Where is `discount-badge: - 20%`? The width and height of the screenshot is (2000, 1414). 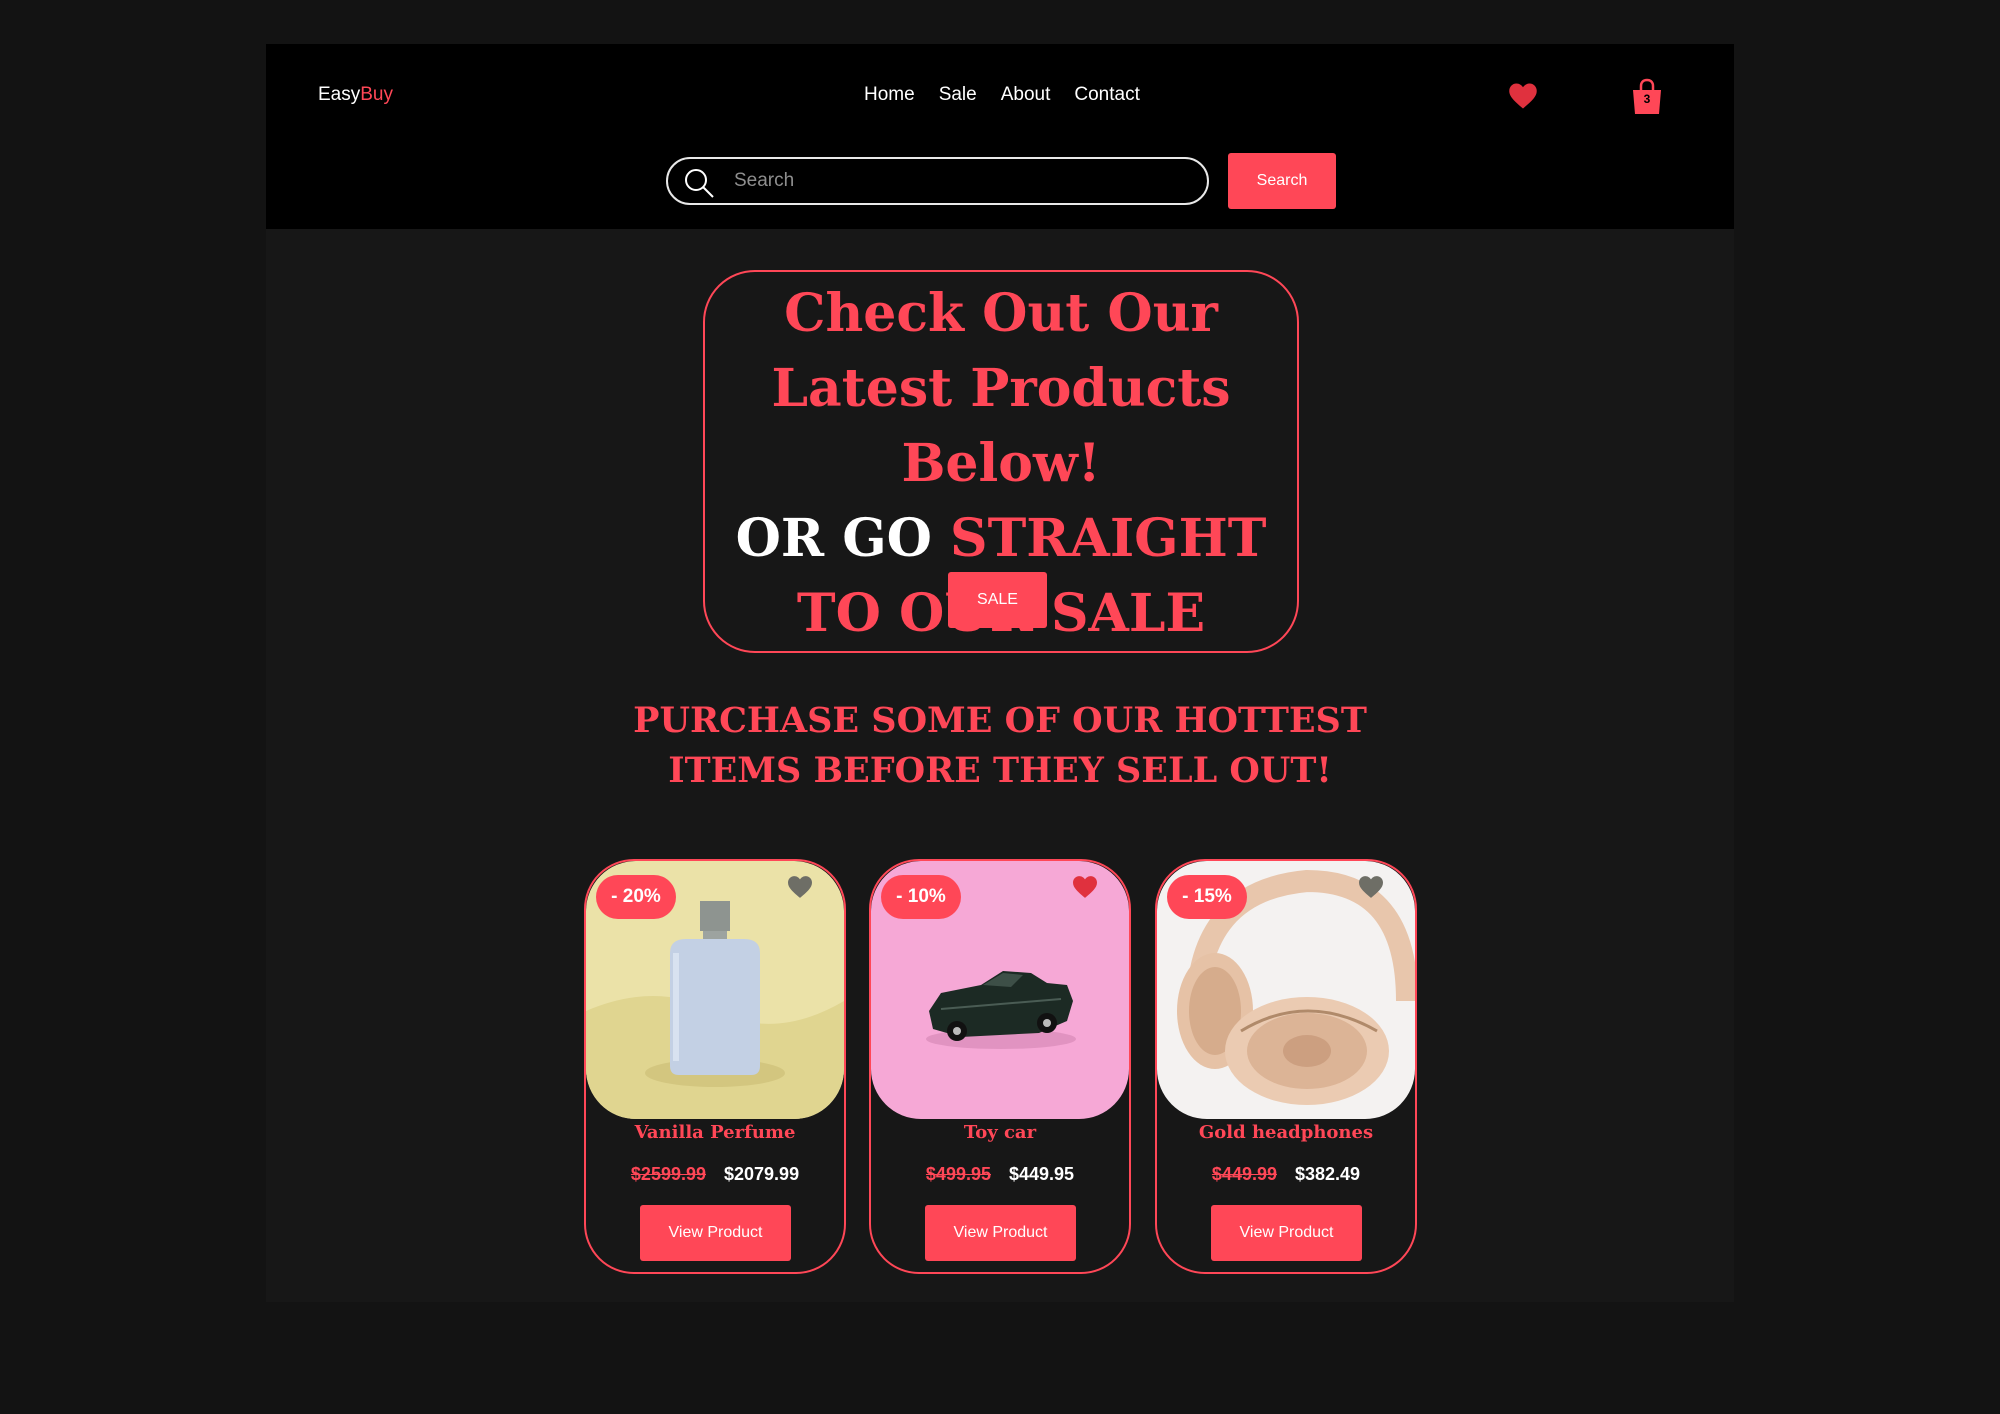 discount-badge: - 20% is located at coordinates (636, 897).